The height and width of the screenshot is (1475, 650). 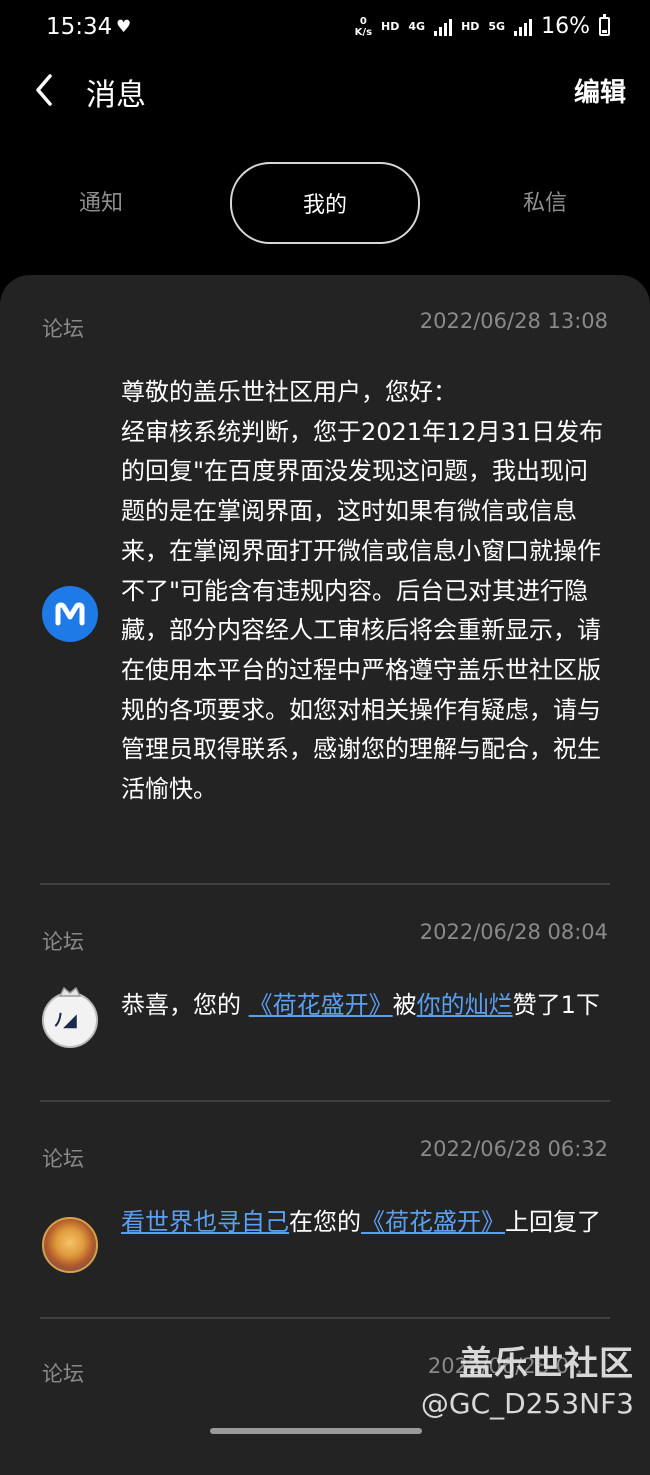 I want to click on signal-icon, so click(x=443, y=27).